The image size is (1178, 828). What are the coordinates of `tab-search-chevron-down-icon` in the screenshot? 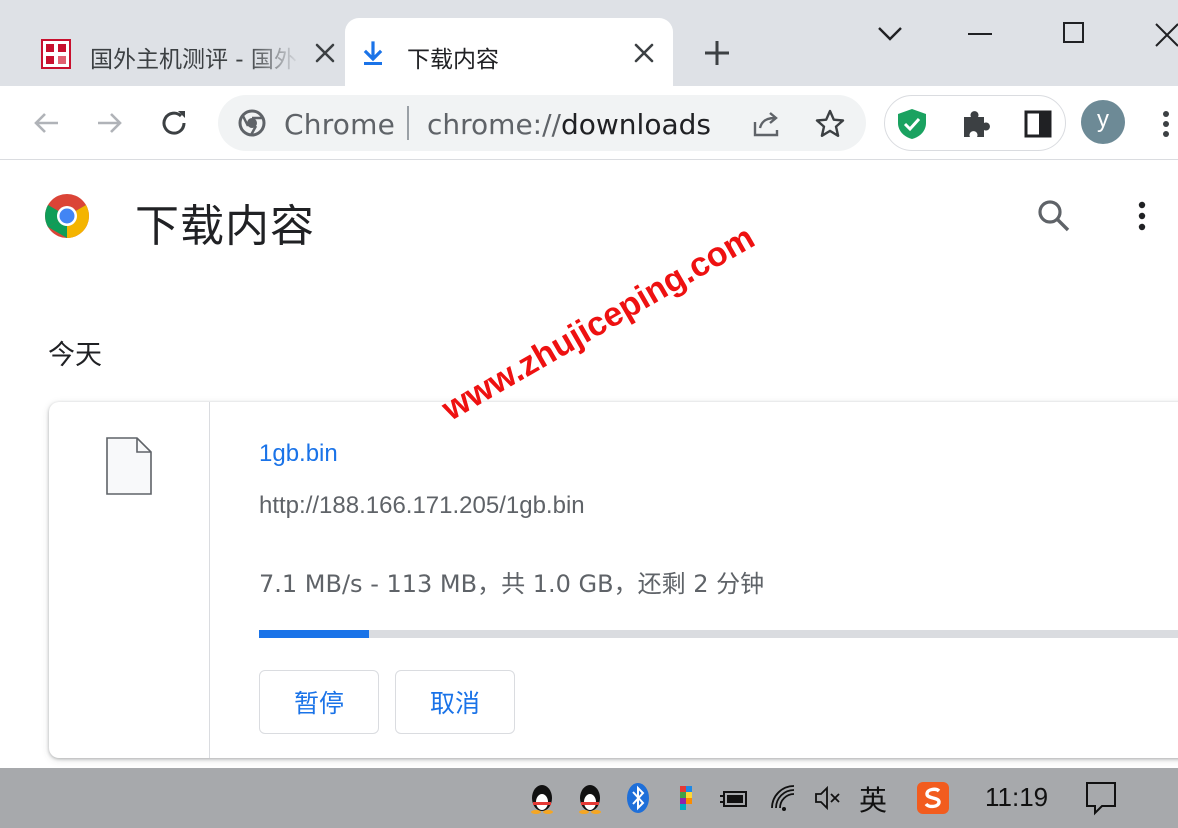 It's located at (890, 34).